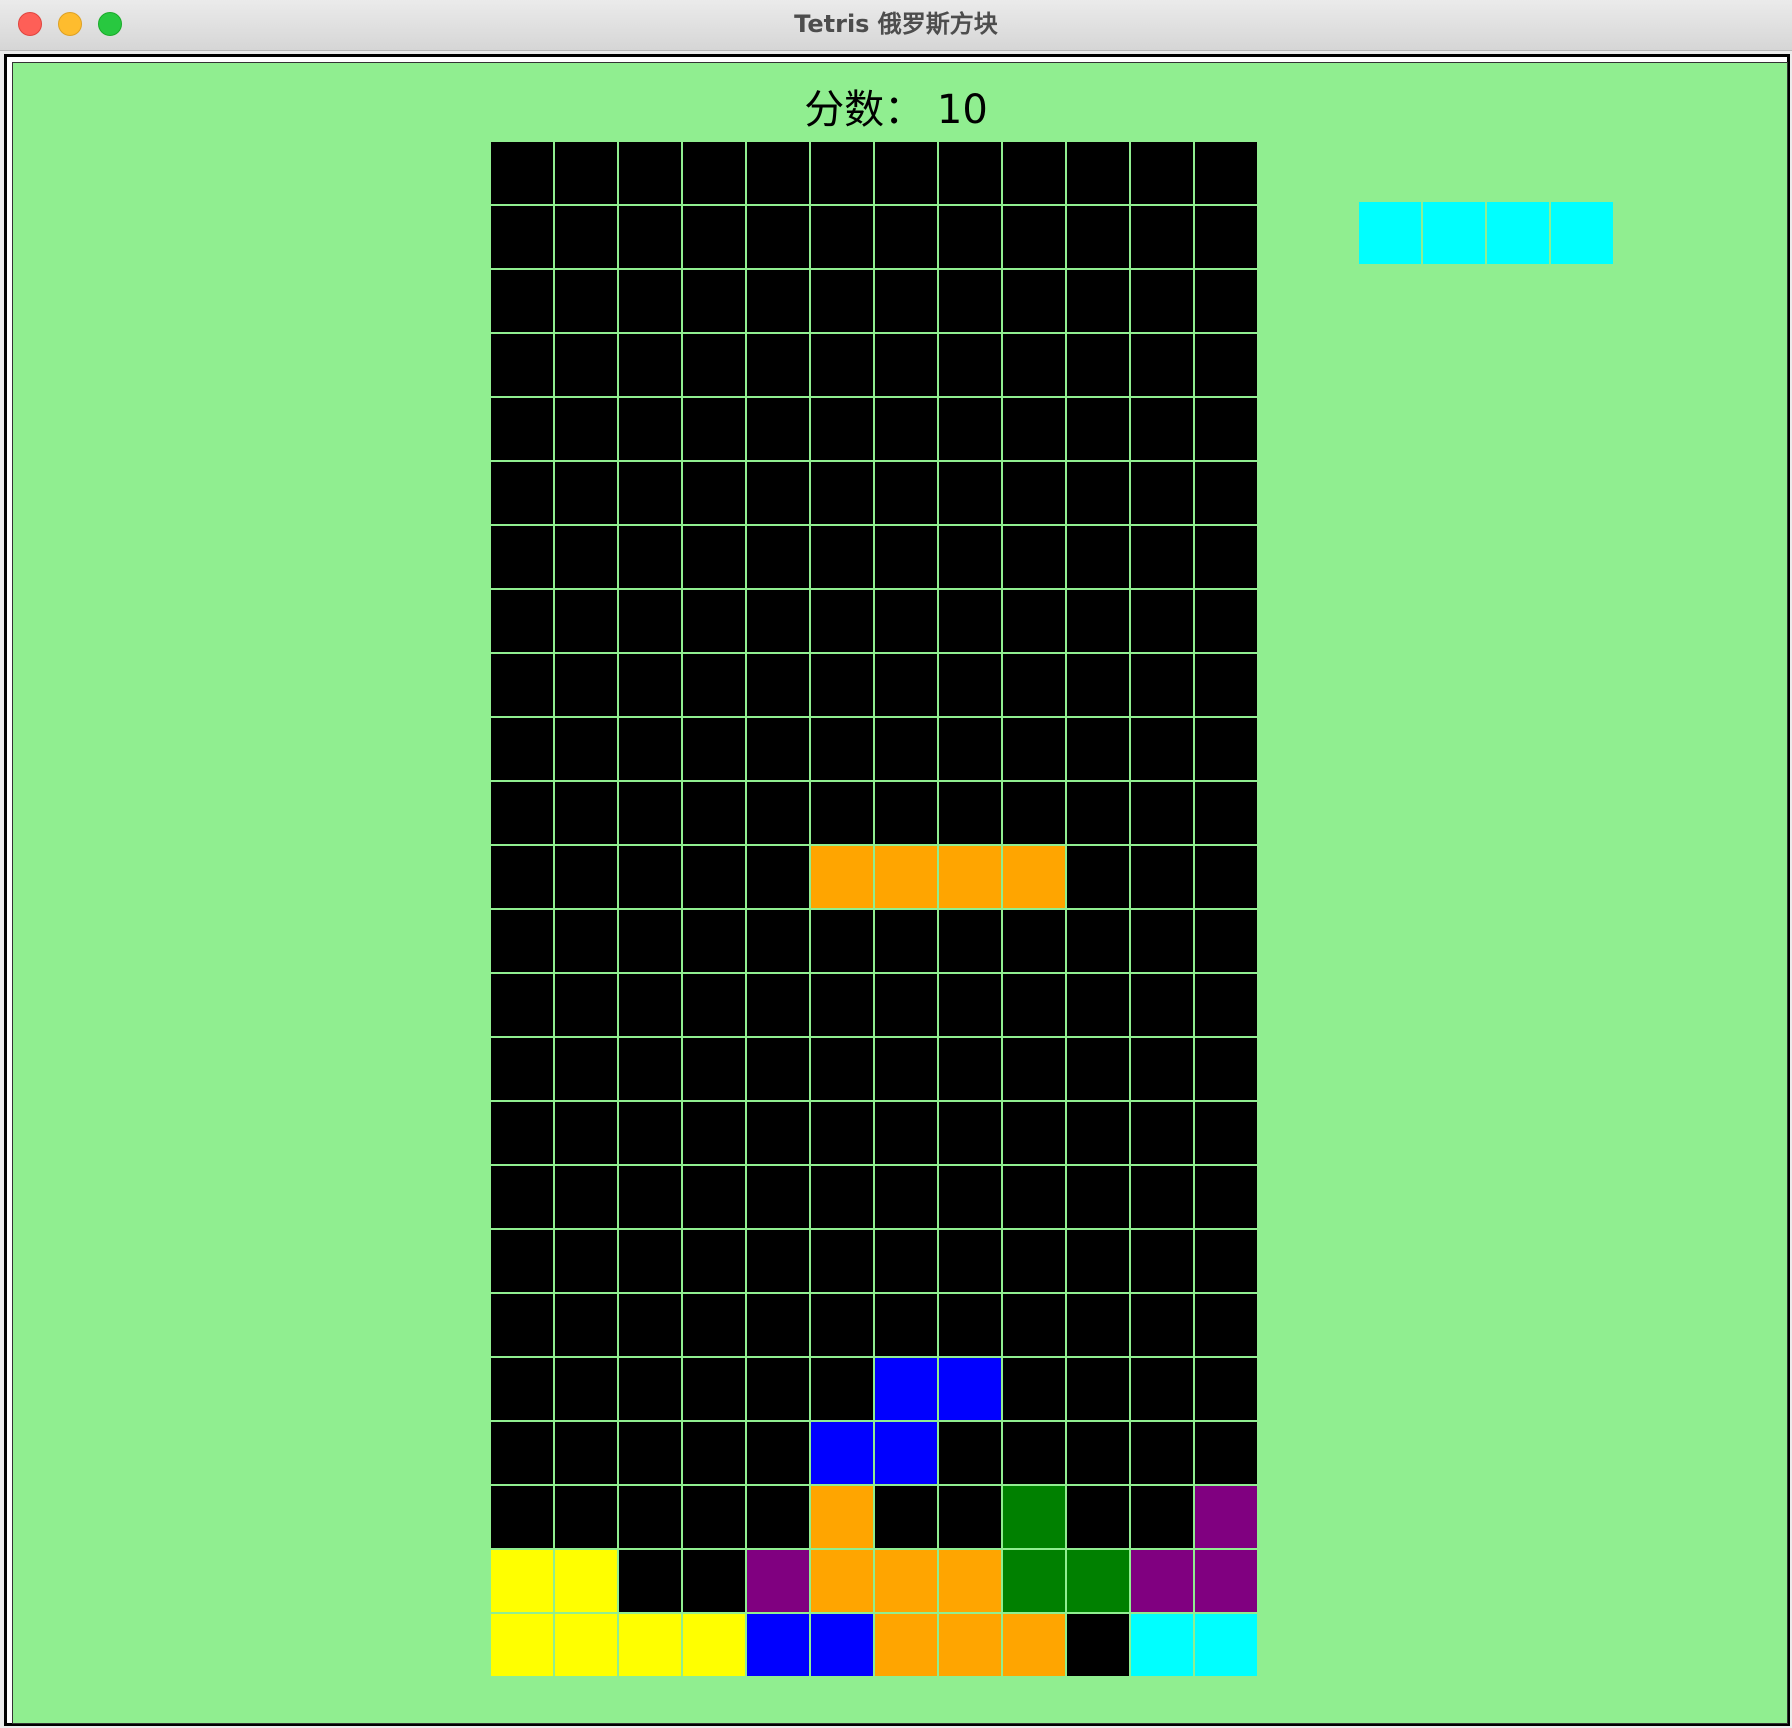  Describe the element at coordinates (1518, 233) in the screenshot. I see `next-piece-block` at that location.